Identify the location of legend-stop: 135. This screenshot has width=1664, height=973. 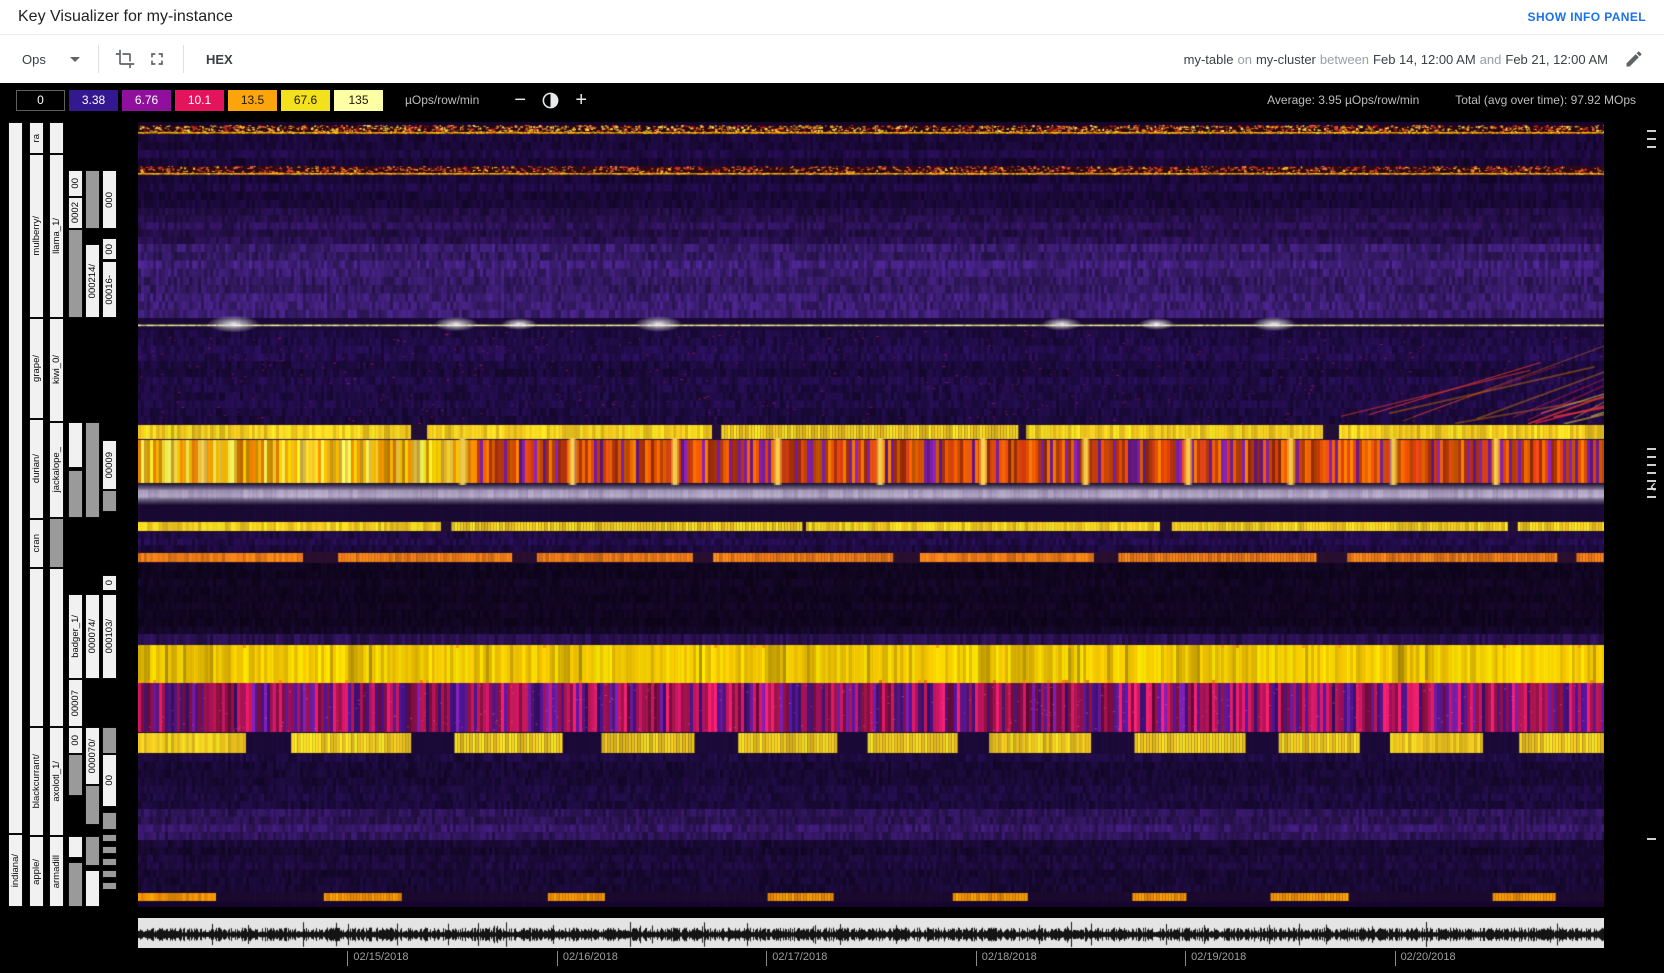
(358, 100).